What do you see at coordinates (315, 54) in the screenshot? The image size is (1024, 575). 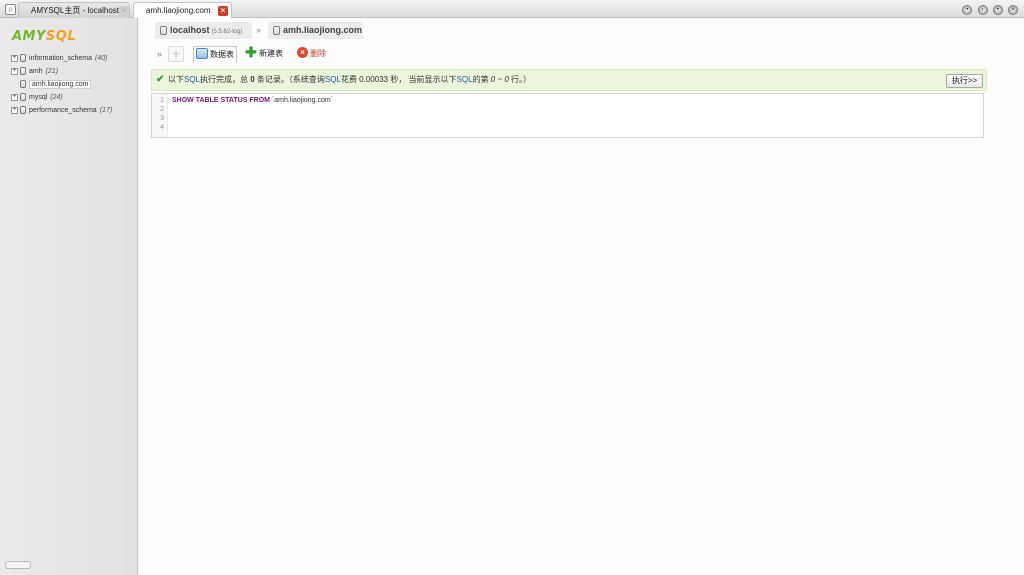 I see `delete-button: × 删除` at bounding box center [315, 54].